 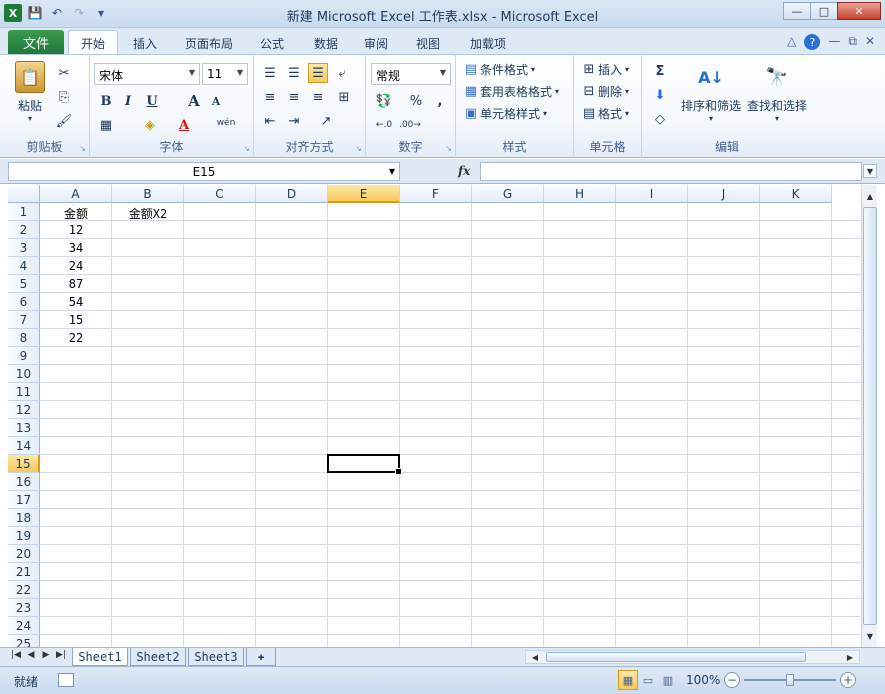 I want to click on tab-data: 数据, so click(x=326, y=43).